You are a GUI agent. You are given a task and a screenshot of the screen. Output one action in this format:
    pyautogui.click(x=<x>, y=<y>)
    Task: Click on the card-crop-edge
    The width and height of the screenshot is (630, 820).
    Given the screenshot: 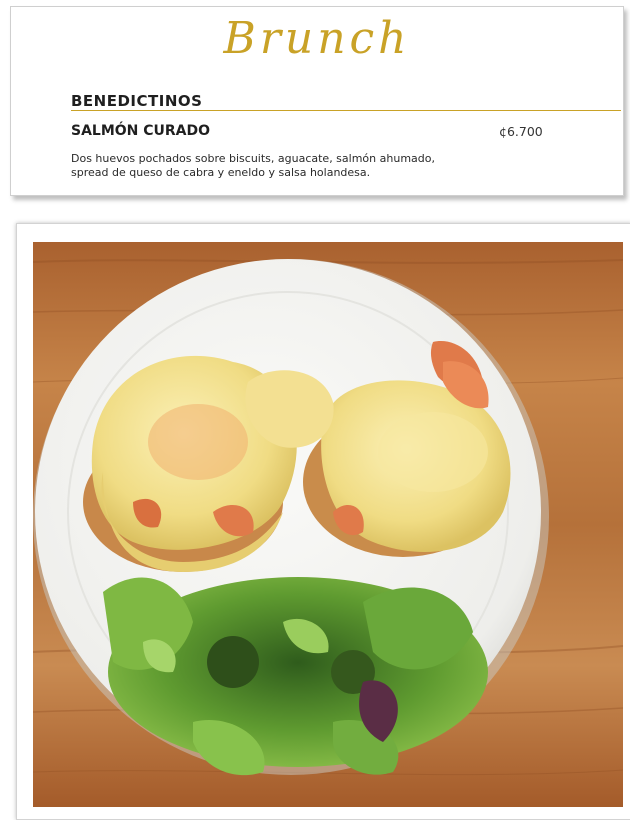 What is the action you would take?
    pyautogui.click(x=317, y=187)
    